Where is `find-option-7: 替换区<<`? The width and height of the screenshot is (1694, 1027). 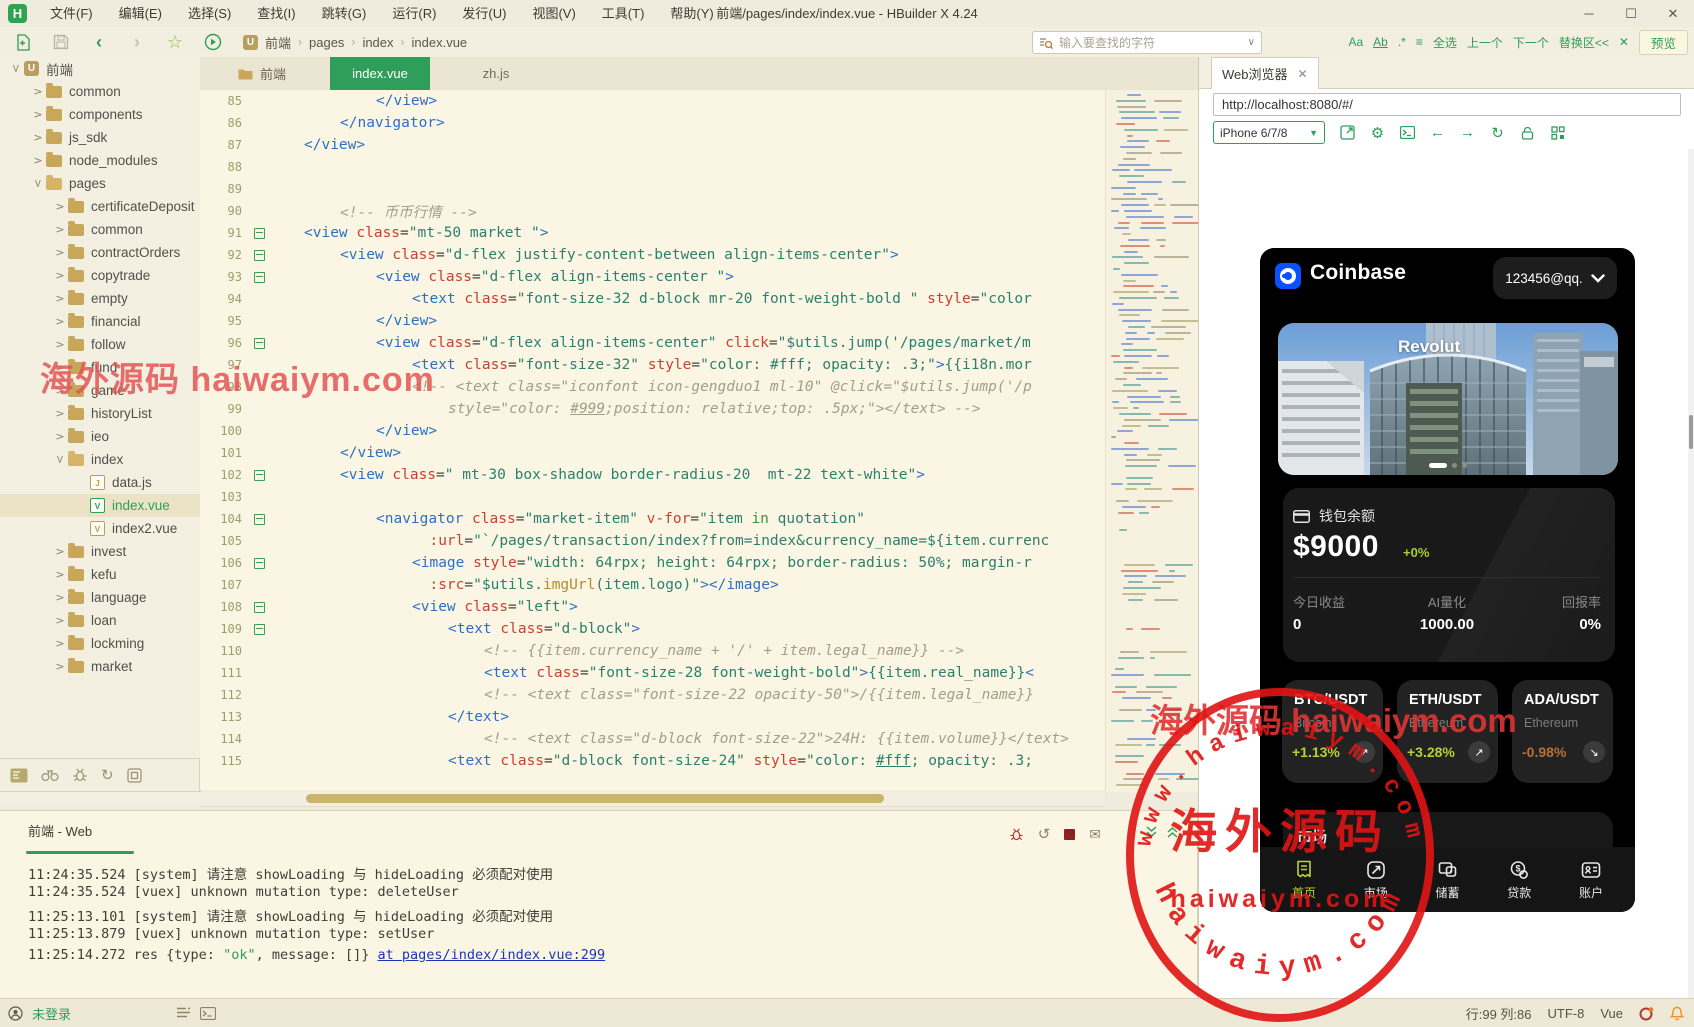
find-option-7: 替换区<< is located at coordinates (1584, 42).